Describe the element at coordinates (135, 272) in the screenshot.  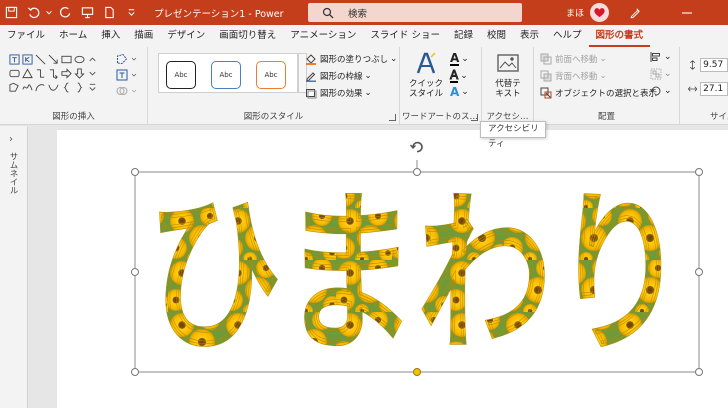
I see `resize-handle-left` at that location.